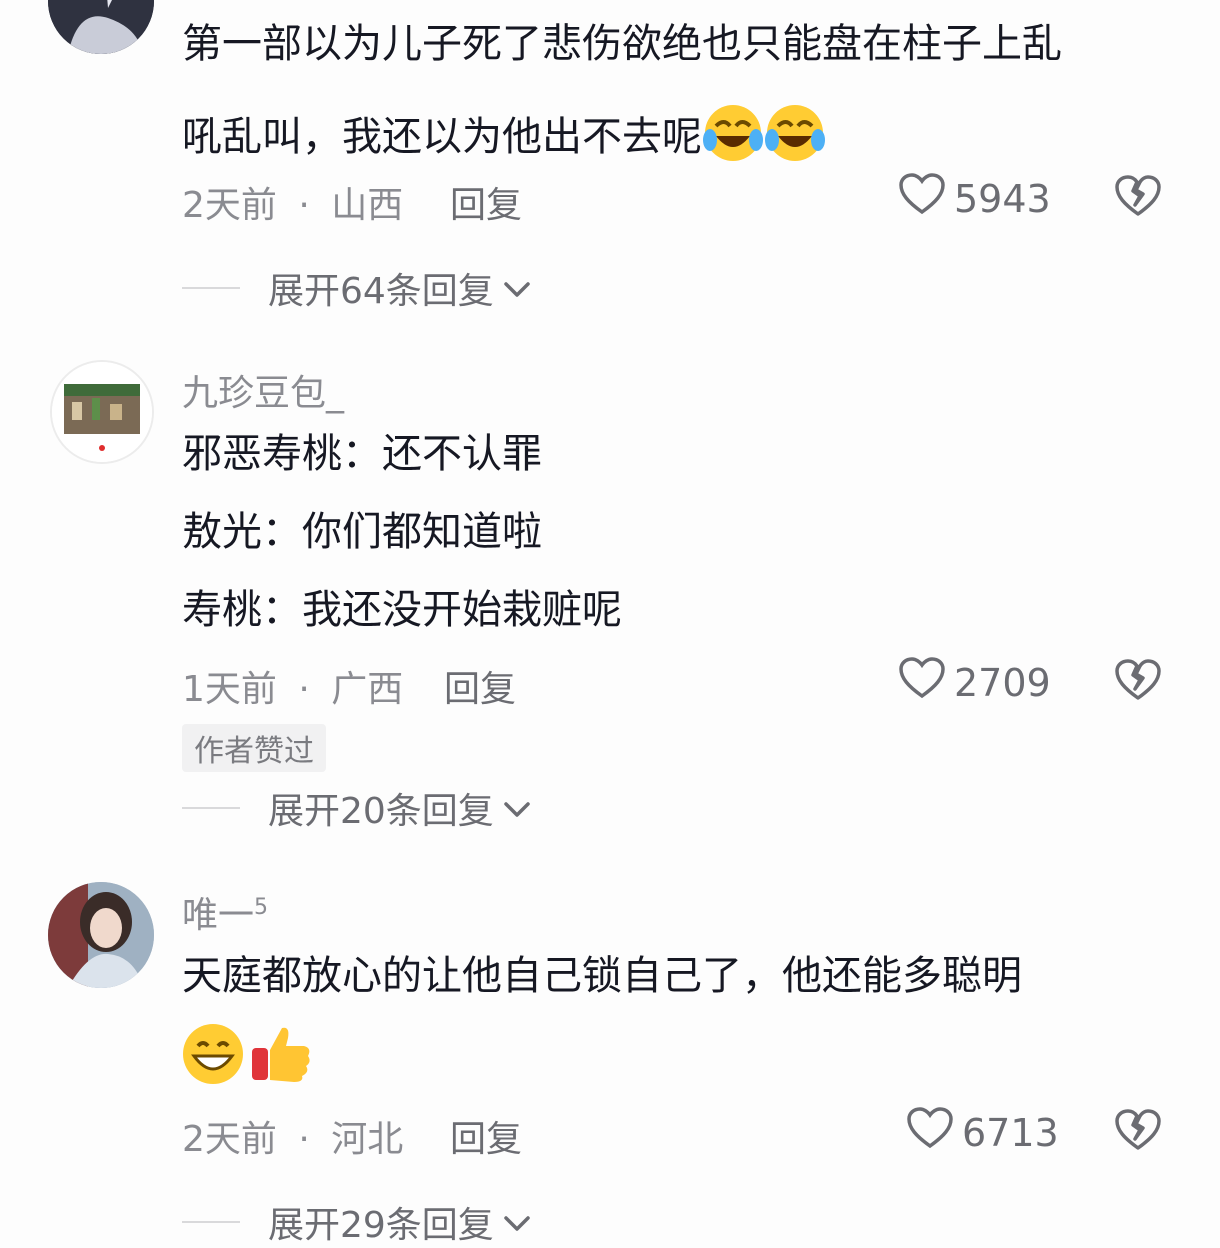 This screenshot has width=1220, height=1248. I want to click on grinning-emoji, so click(213, 1055).